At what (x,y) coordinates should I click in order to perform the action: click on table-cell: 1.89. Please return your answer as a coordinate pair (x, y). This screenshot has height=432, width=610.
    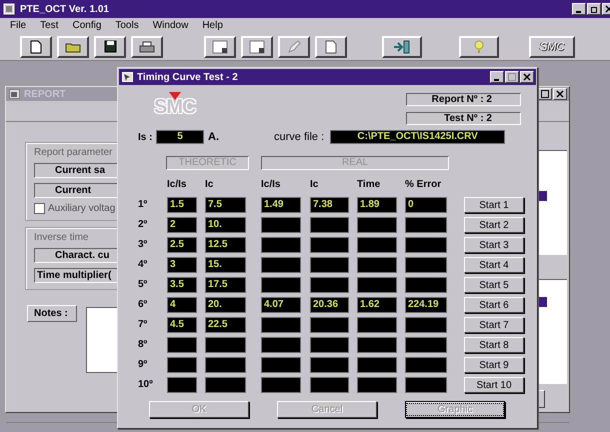
    Looking at the image, I should click on (377, 205).